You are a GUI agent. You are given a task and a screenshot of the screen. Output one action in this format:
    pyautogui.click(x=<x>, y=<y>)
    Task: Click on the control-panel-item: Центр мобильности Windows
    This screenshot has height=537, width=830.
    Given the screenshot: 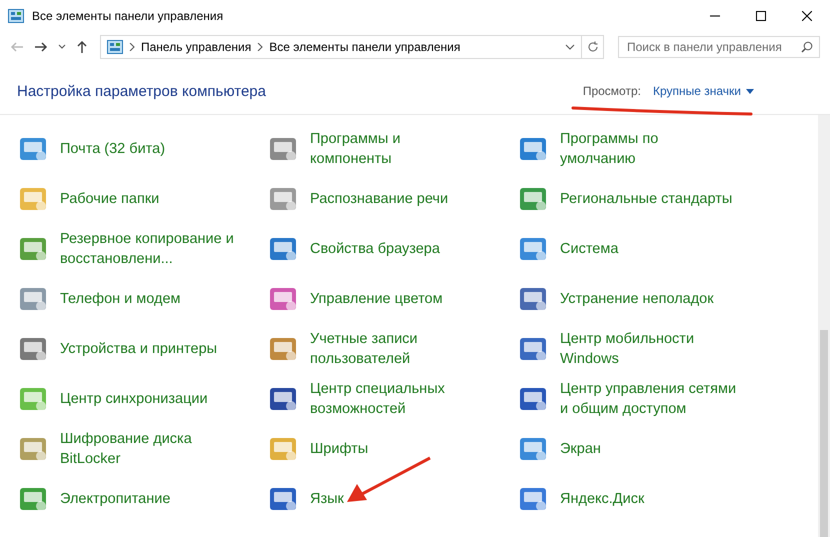 What is the action you would take?
    pyautogui.click(x=667, y=349)
    